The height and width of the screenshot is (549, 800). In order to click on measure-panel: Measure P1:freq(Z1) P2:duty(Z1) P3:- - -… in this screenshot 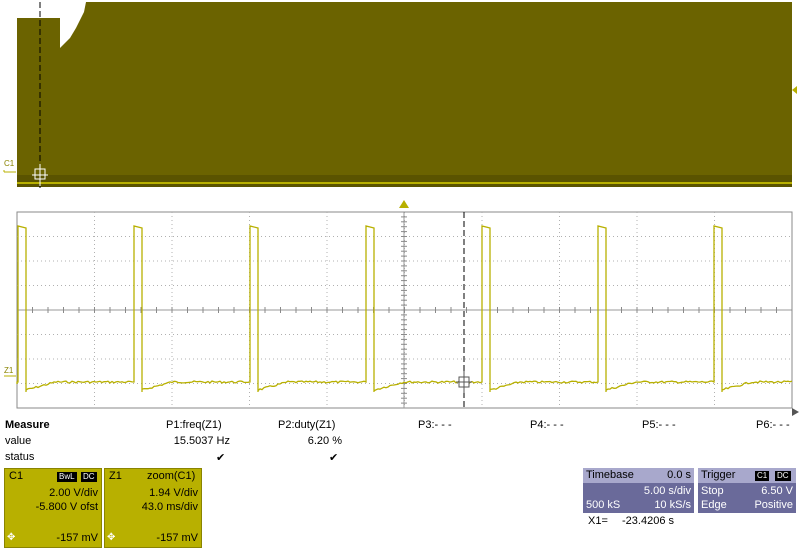, I will do `click(400, 443)`.